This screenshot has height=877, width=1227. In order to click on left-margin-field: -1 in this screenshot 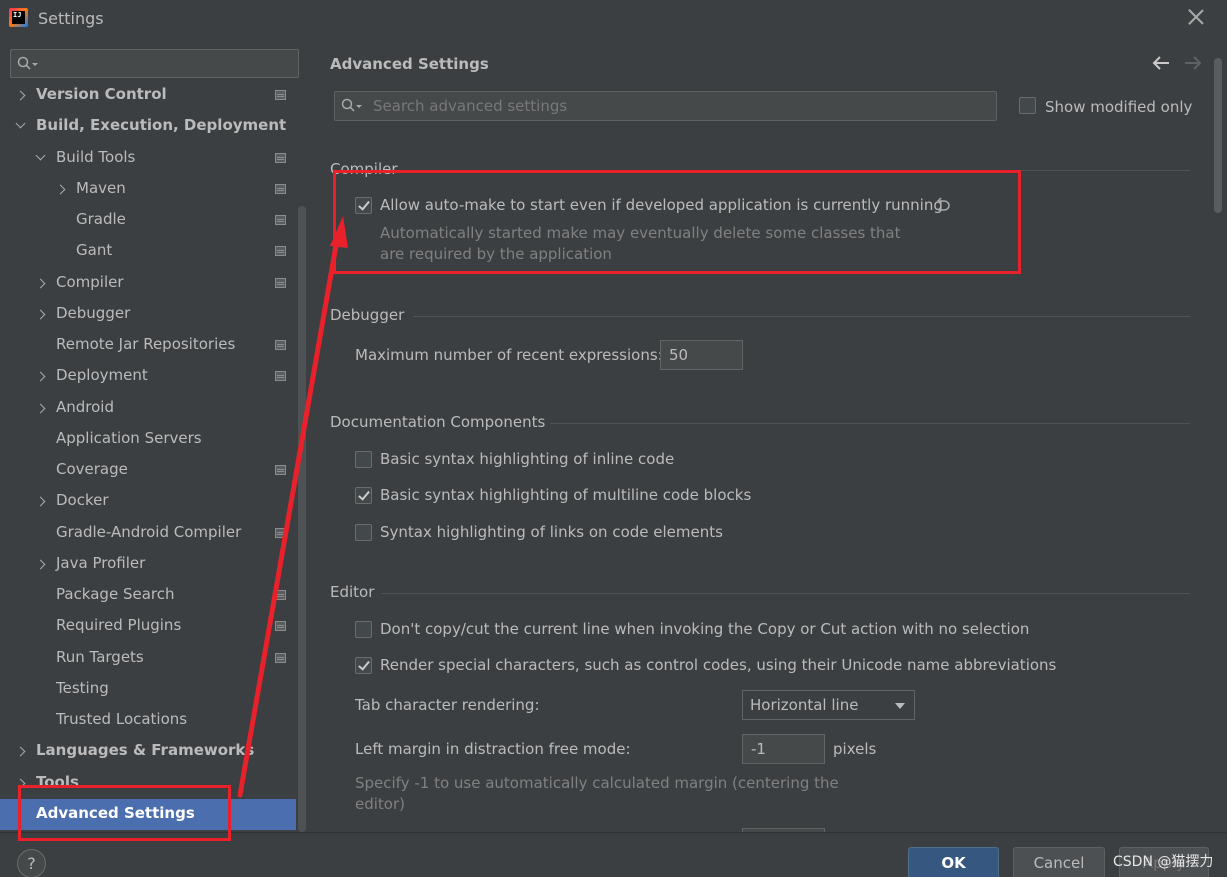, I will do `click(783, 749)`.